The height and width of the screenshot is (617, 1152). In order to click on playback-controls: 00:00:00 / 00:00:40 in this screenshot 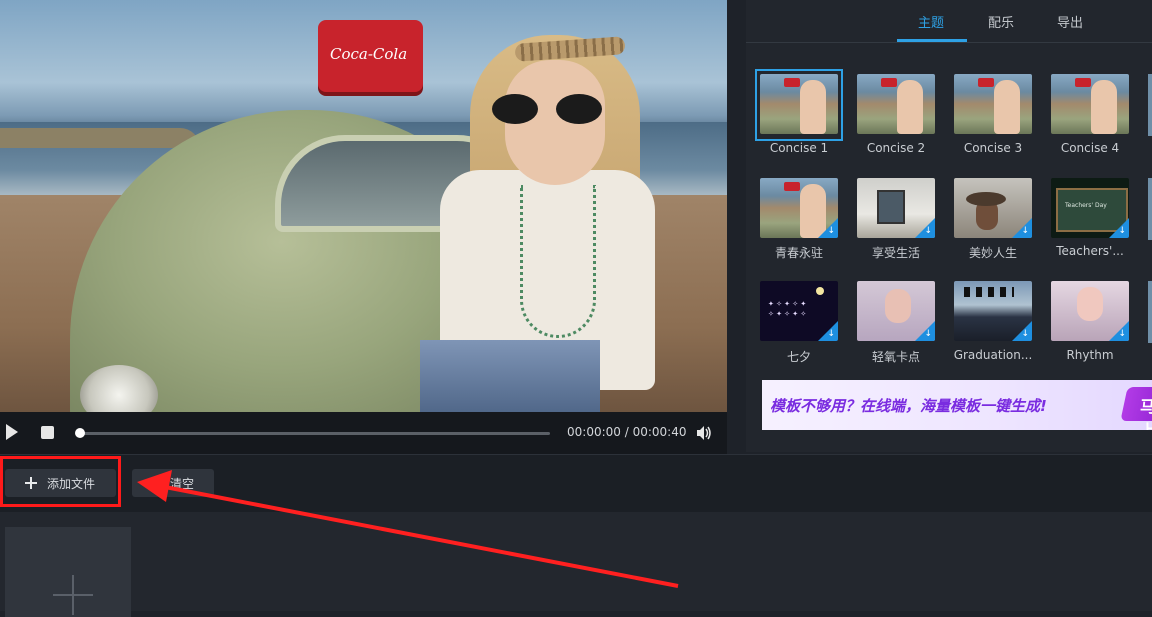, I will do `click(363, 433)`.